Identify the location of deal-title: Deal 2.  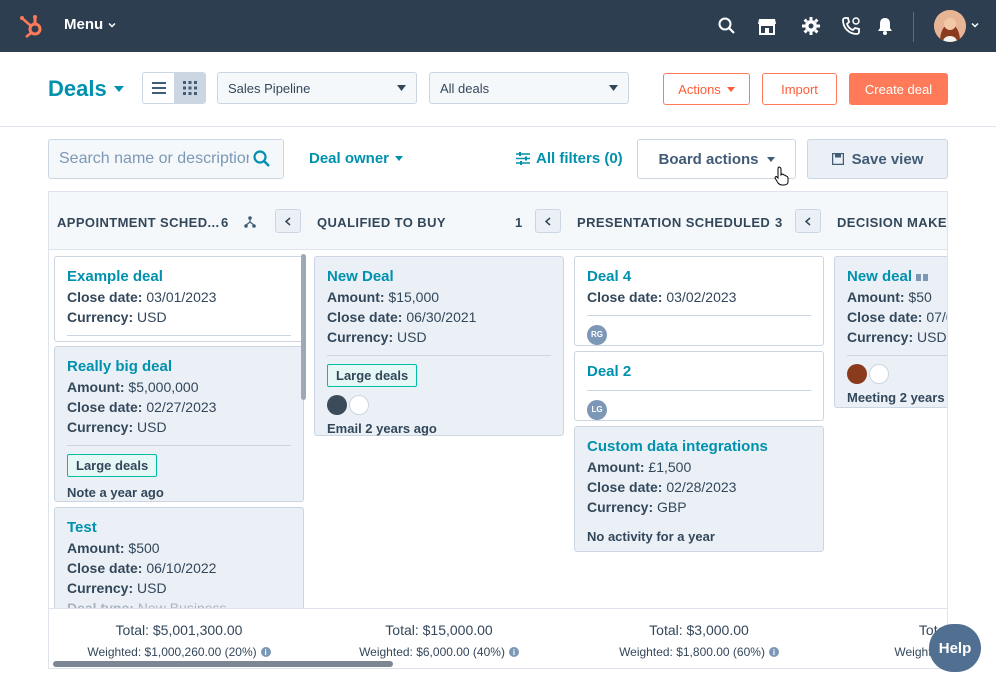
(699, 372).